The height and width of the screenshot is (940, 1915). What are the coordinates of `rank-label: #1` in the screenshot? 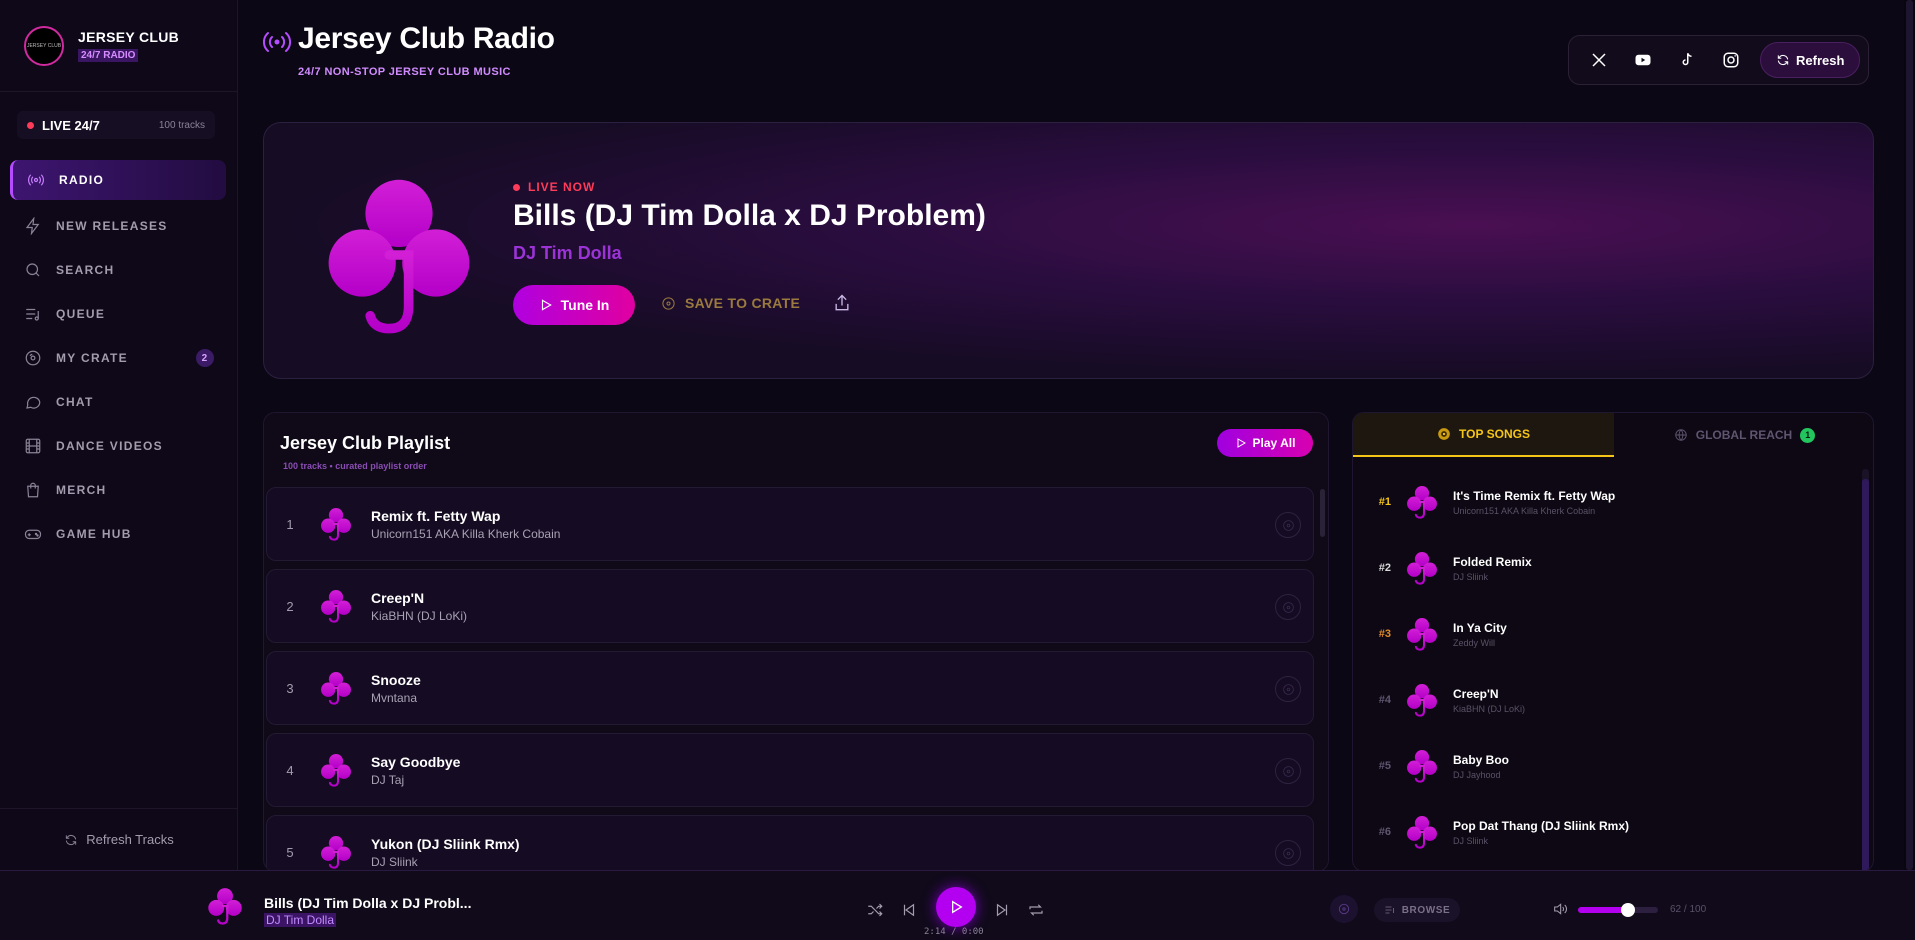 It's located at (1384, 502).